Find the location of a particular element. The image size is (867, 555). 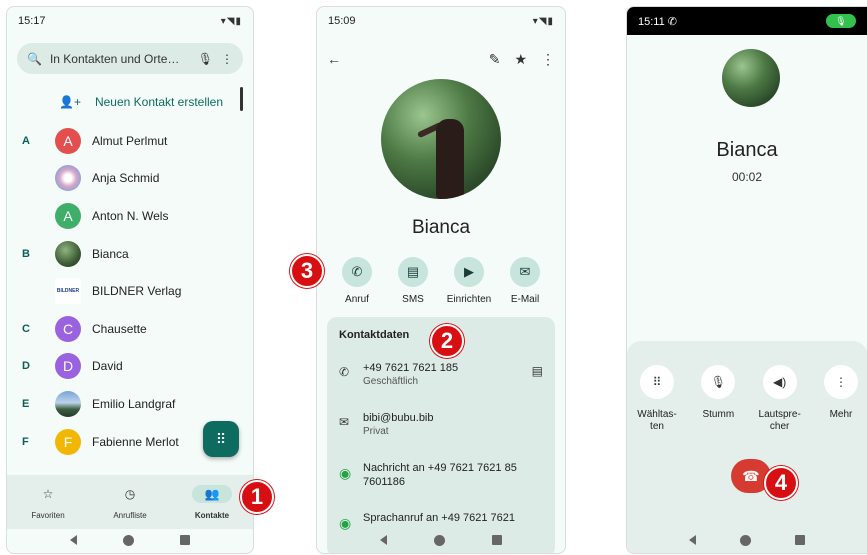

contact-name: Anja Schmid is located at coordinates (126, 178).